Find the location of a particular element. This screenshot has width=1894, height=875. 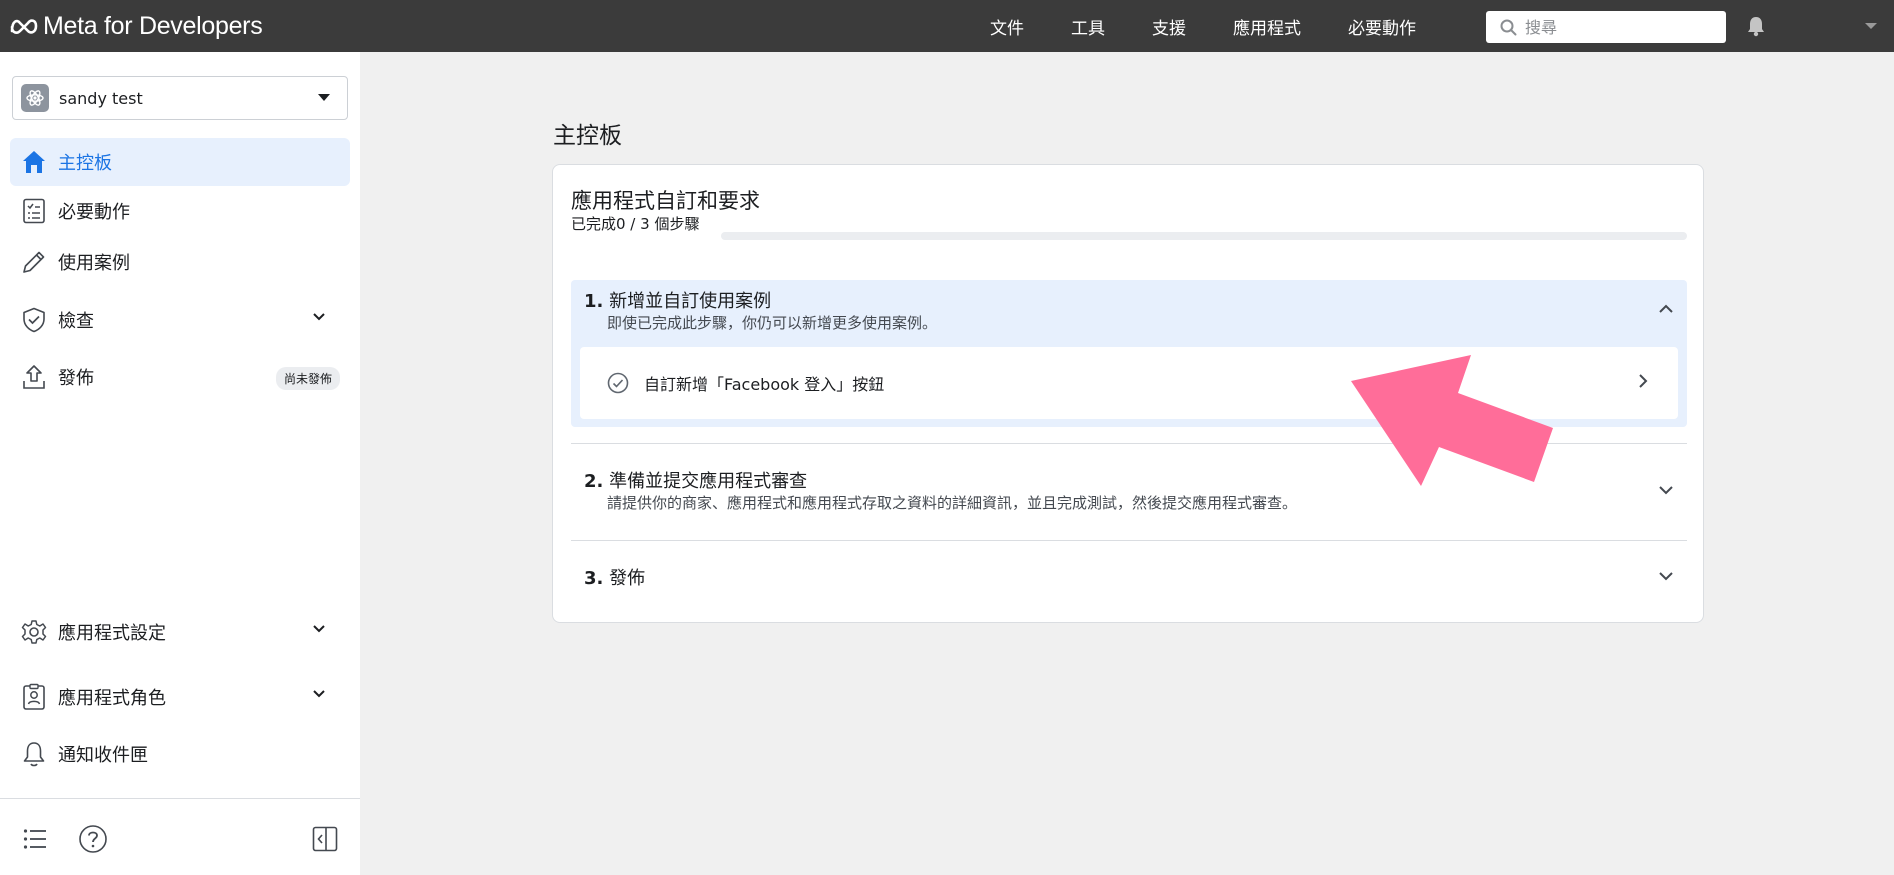

upload-icon is located at coordinates (34, 377).